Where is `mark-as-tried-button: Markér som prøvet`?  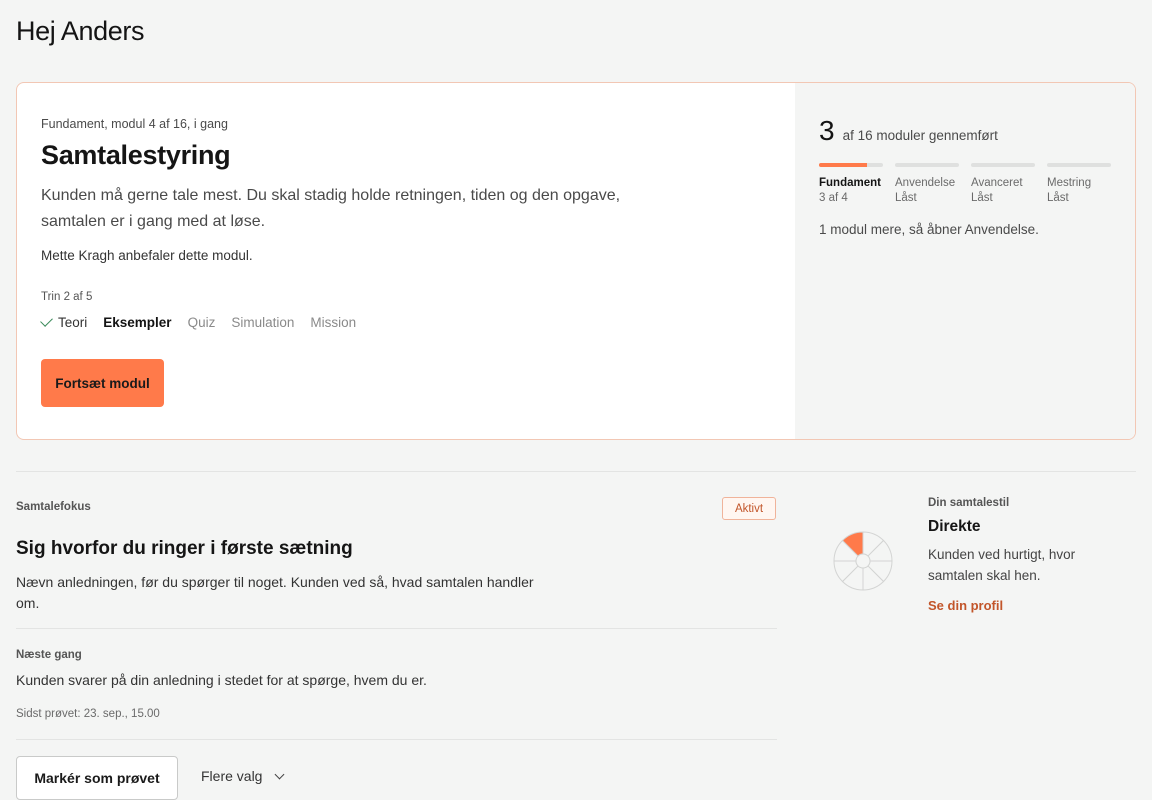
mark-as-tried-button: Markér som prøvet is located at coordinates (97, 778).